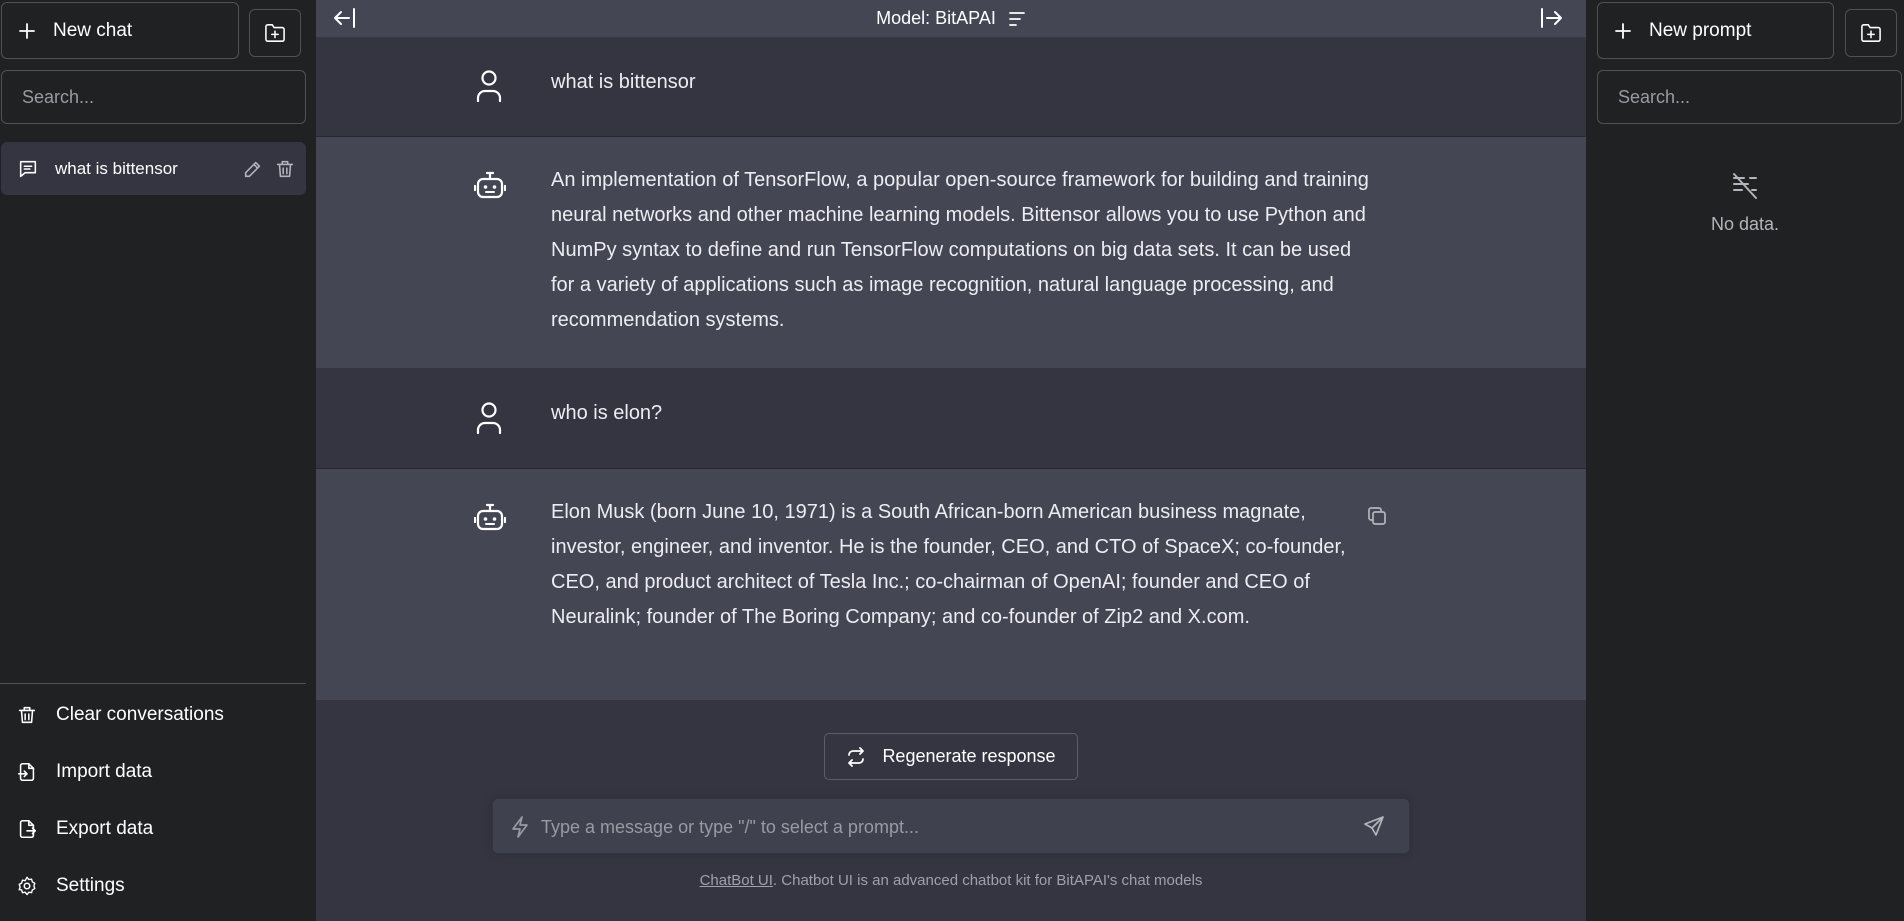 Image resolution: width=1904 pixels, height=921 pixels. Describe the element at coordinates (607, 413) in the screenshot. I see `message-text: who is elon?` at that location.